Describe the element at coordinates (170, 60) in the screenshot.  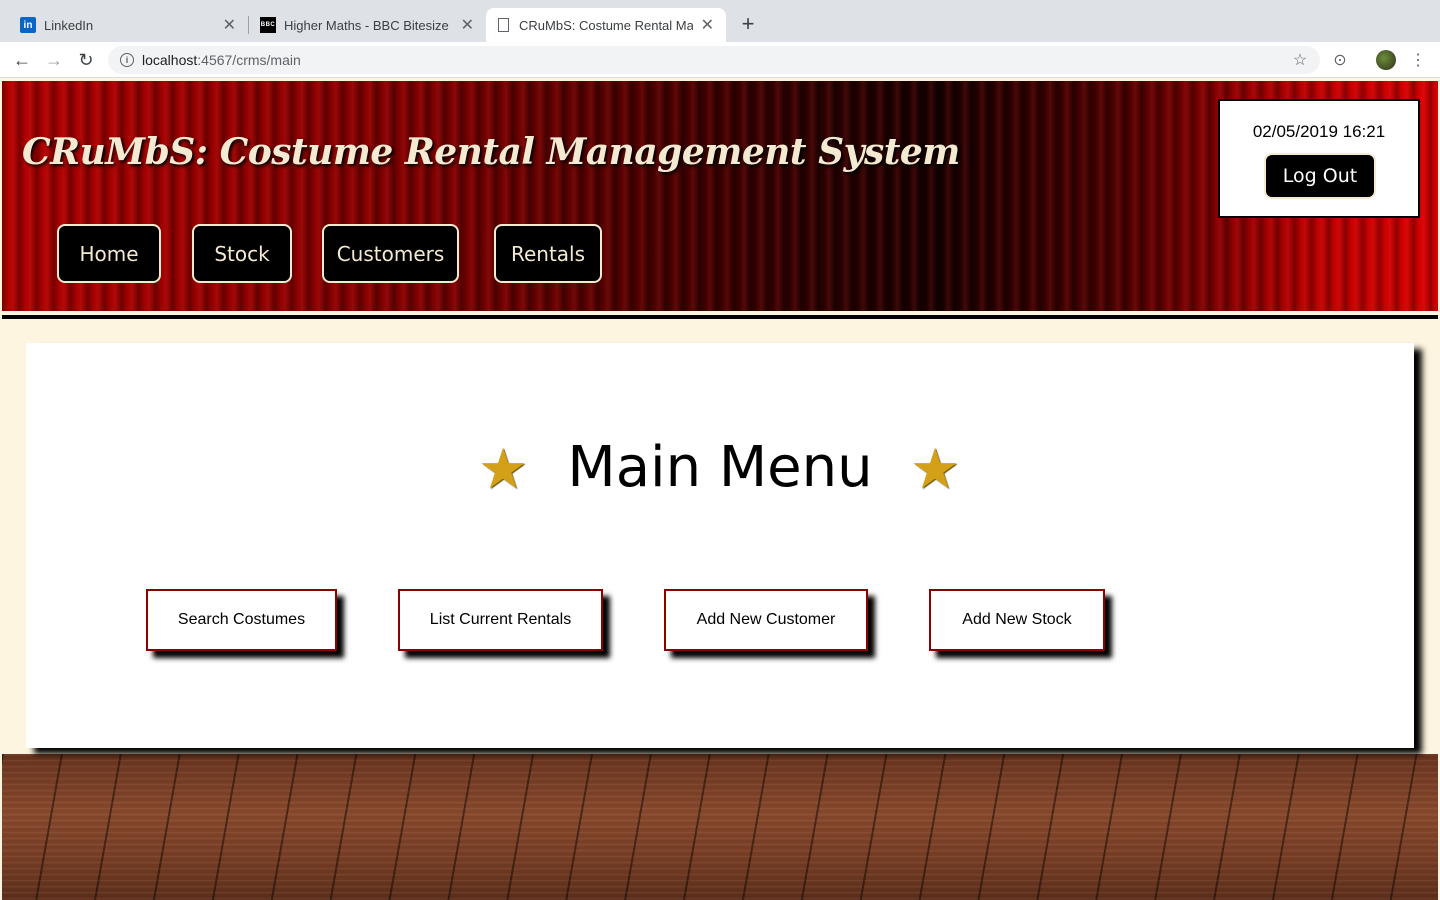
I see `url-host: localhost` at that location.